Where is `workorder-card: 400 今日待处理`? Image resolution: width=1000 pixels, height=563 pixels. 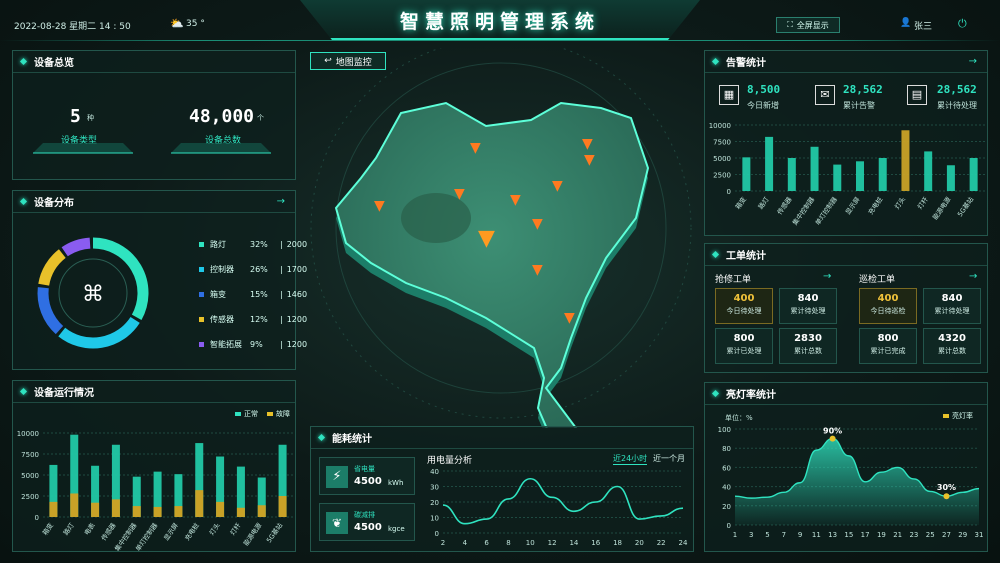
workorder-card: 400 今日待处理 is located at coordinates (744, 306).